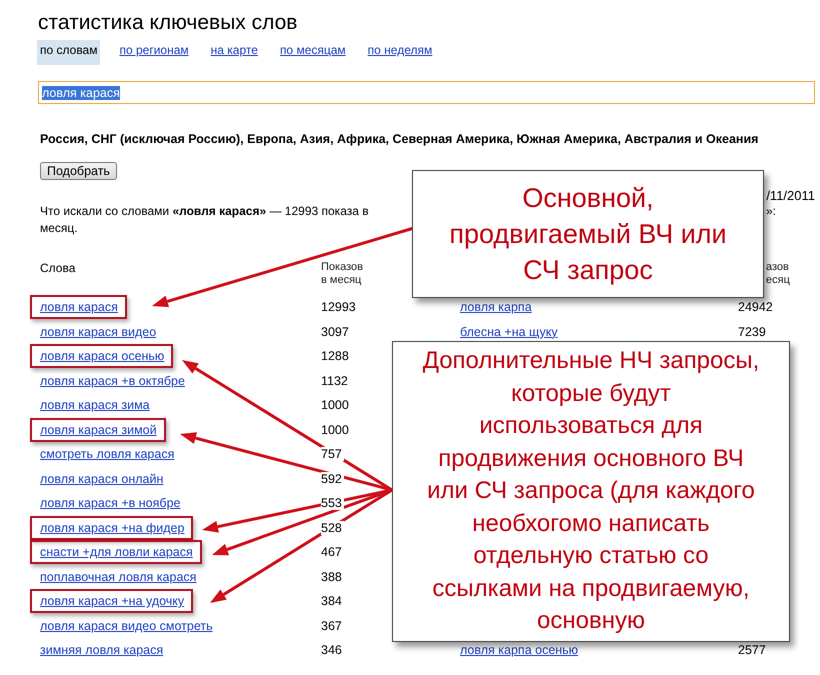  What do you see at coordinates (102, 356) in the screenshot?
I see `keyword-link: ловля карася осенью` at bounding box center [102, 356].